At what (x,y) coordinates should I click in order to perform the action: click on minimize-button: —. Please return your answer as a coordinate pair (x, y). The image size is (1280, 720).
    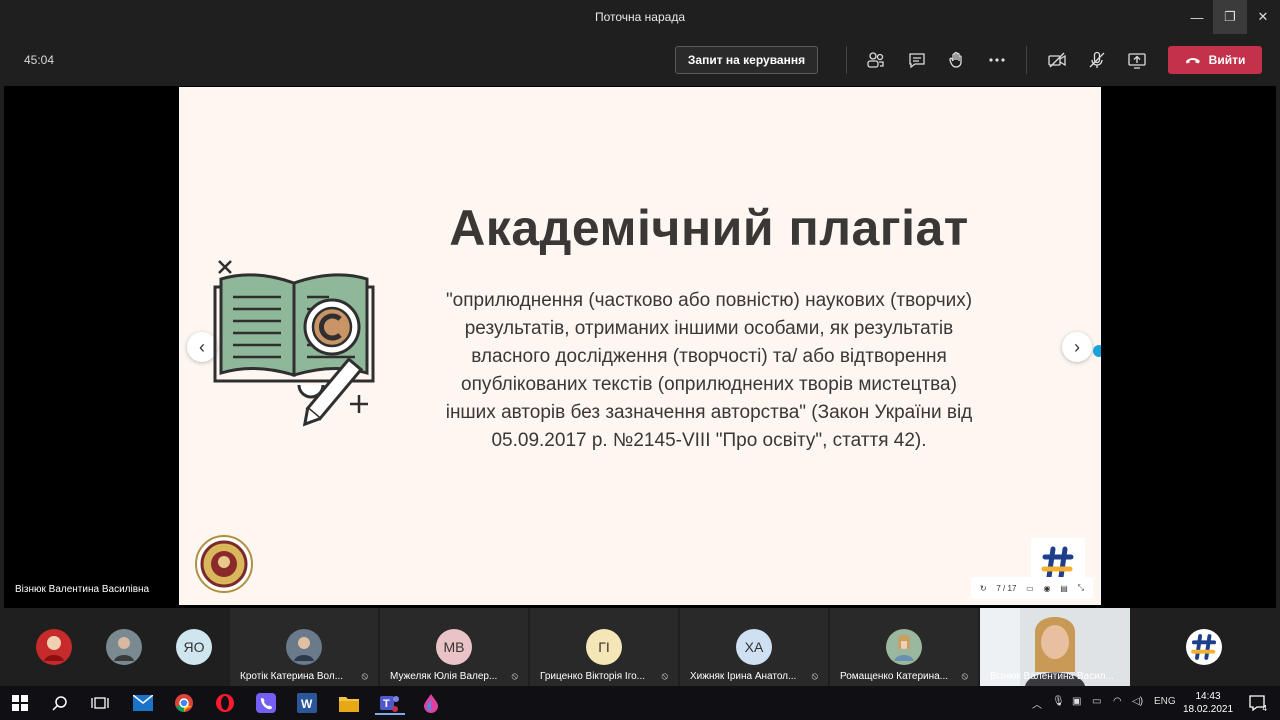
    Looking at the image, I should click on (1197, 17).